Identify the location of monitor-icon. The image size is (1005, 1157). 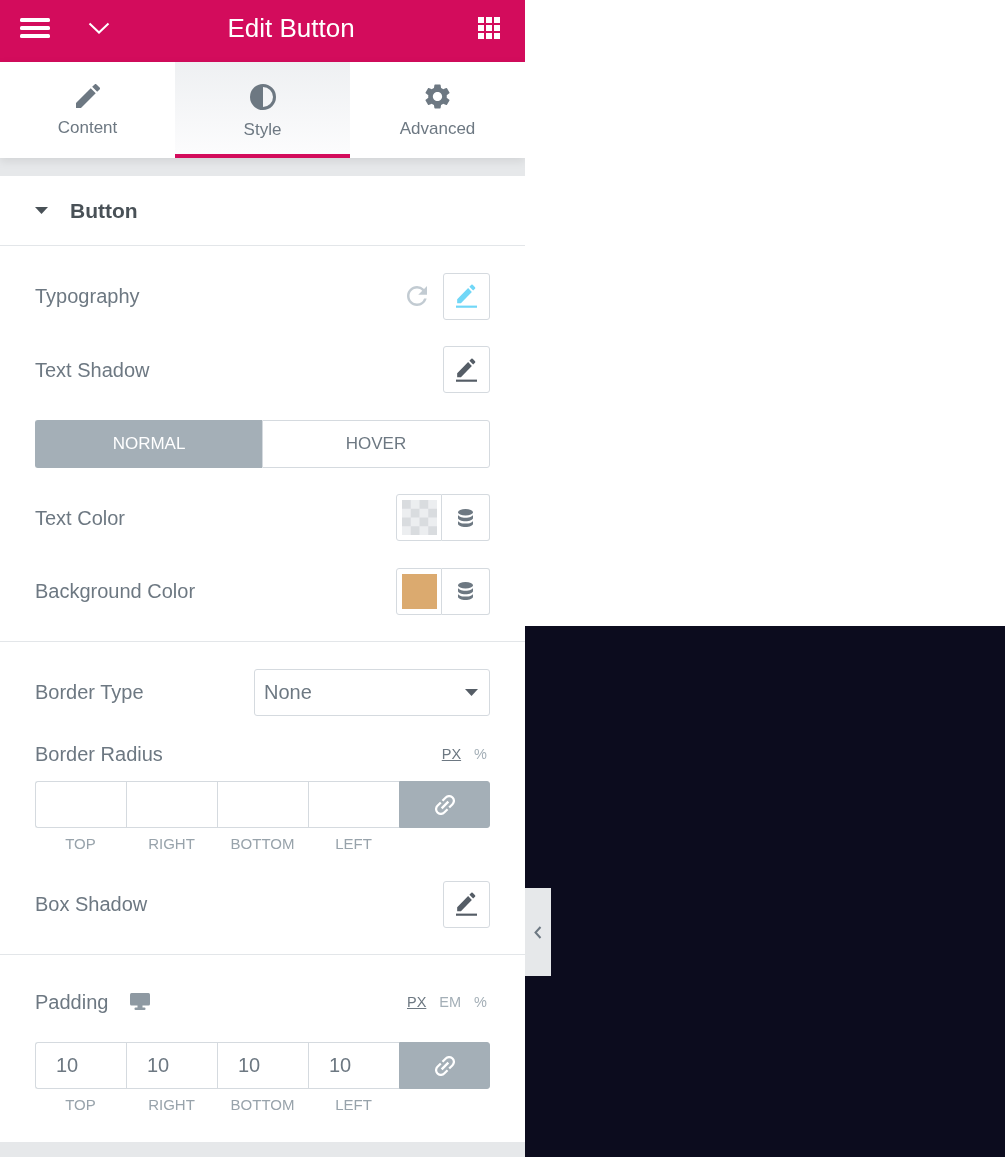
(140, 1001).